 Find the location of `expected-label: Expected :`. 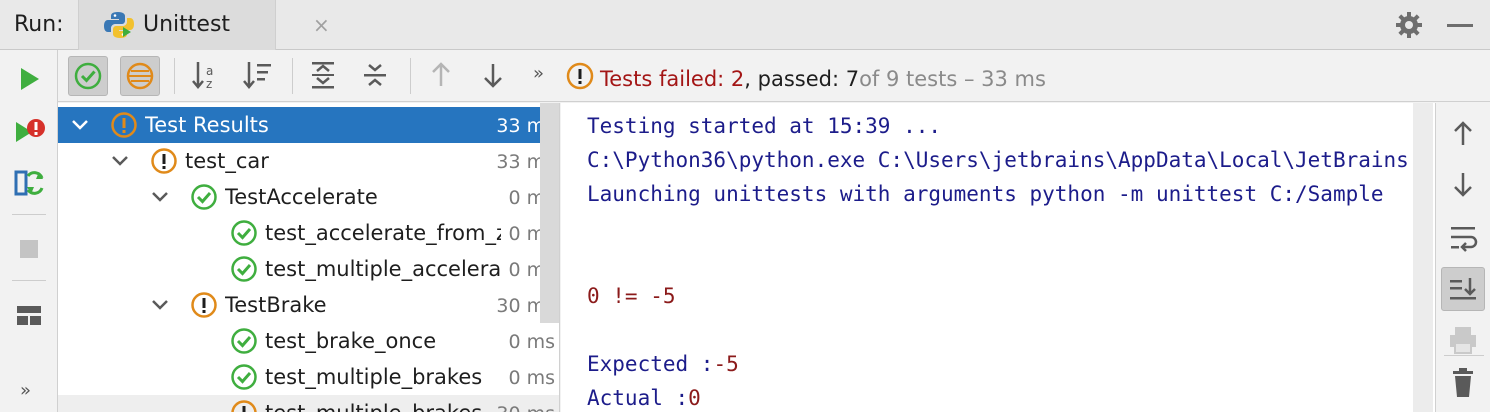

expected-label: Expected : is located at coordinates (650, 364).